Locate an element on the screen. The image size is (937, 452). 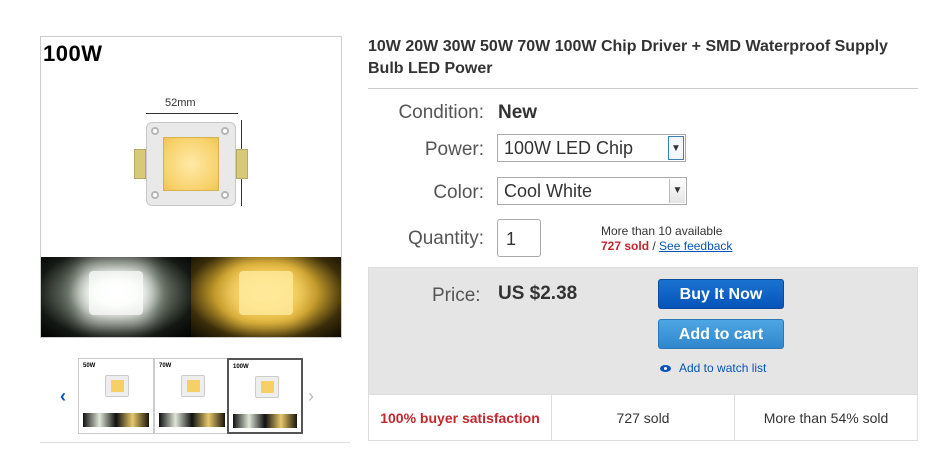
thumbnail: 70W is located at coordinates (192, 396).